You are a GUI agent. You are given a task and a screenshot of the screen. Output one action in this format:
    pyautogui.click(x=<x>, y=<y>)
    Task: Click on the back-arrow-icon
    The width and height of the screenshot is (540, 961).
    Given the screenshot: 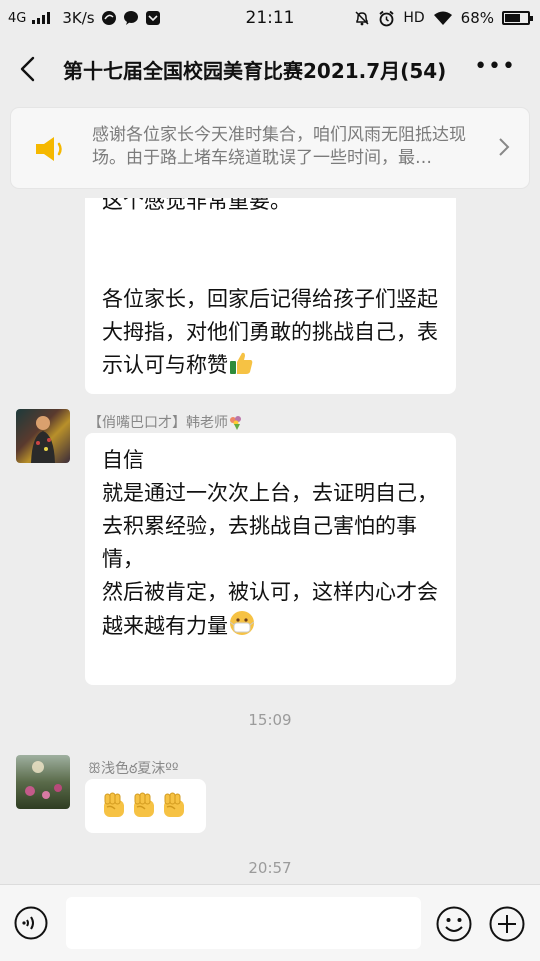 What is the action you would take?
    pyautogui.click(x=29, y=69)
    